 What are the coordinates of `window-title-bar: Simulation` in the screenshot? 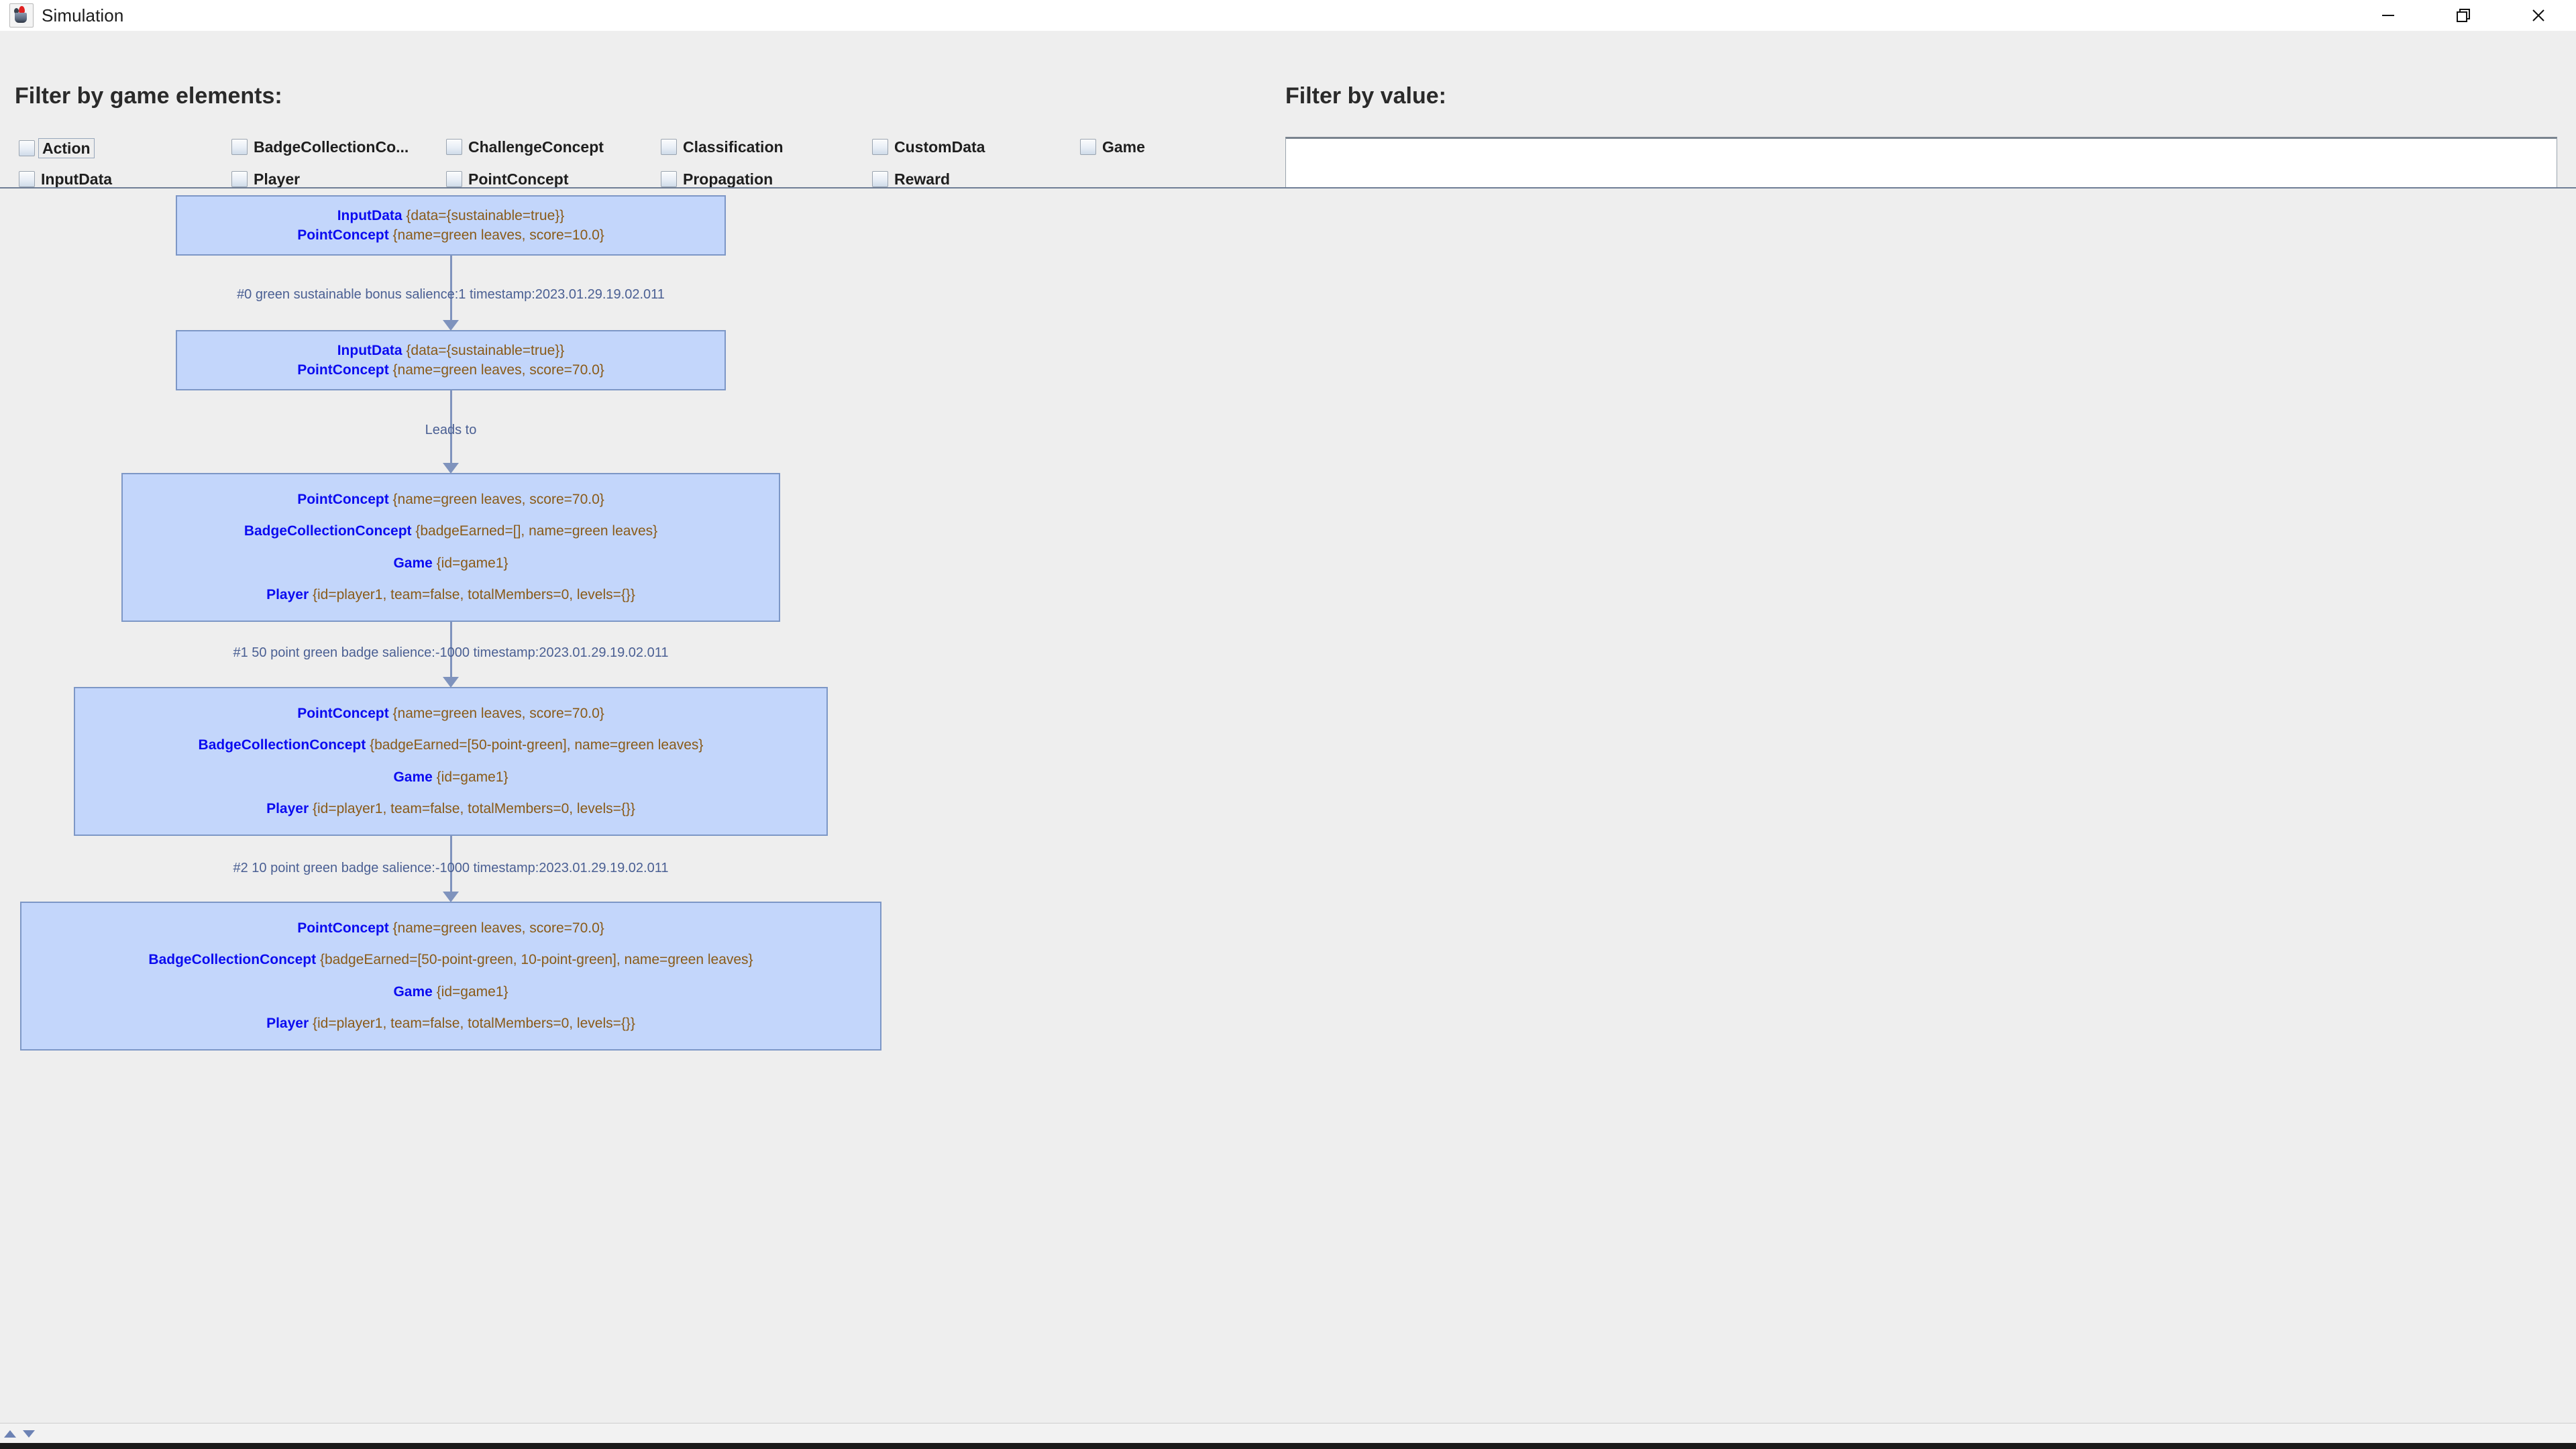 It's located at (1288, 15).